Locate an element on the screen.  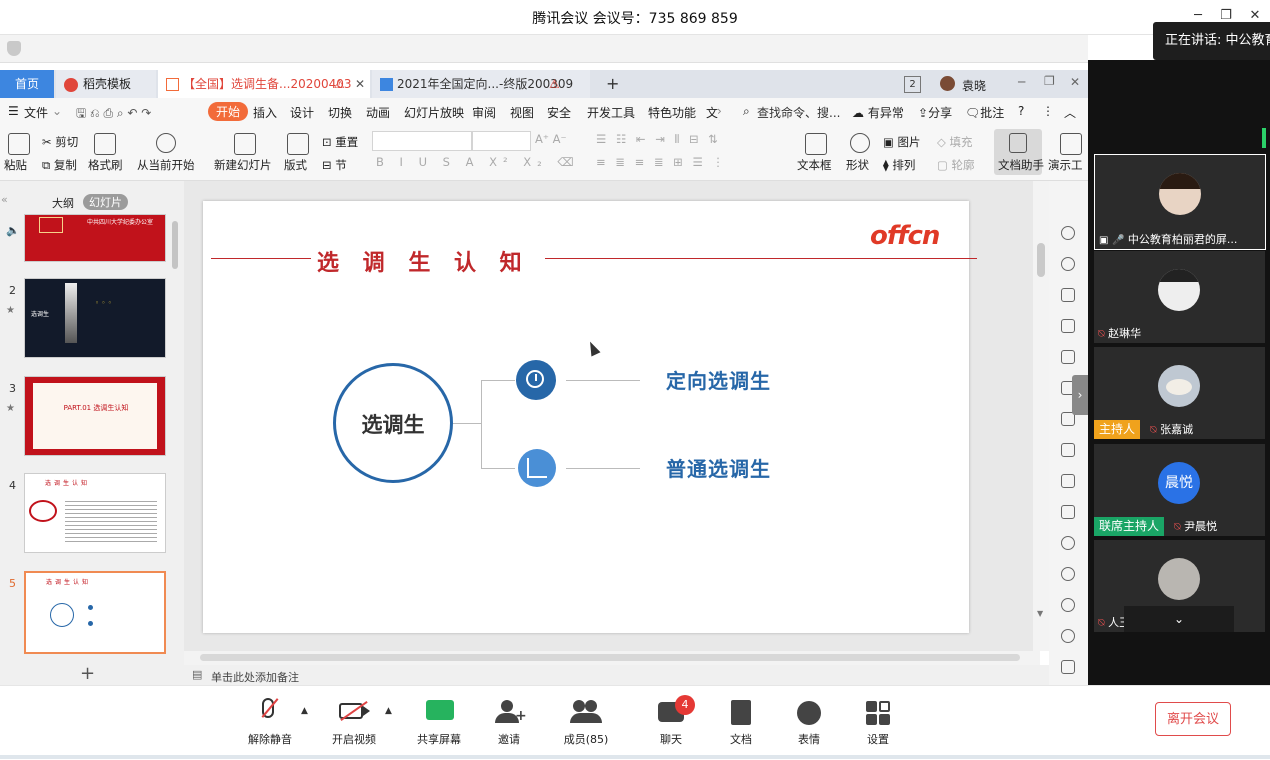
shape-button: 形状 is located at coordinates (857, 165).